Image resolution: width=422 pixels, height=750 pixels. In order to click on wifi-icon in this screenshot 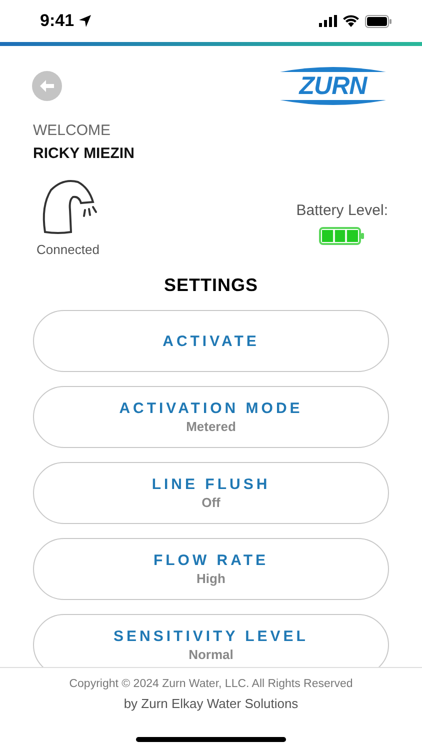, I will do `click(351, 21)`.